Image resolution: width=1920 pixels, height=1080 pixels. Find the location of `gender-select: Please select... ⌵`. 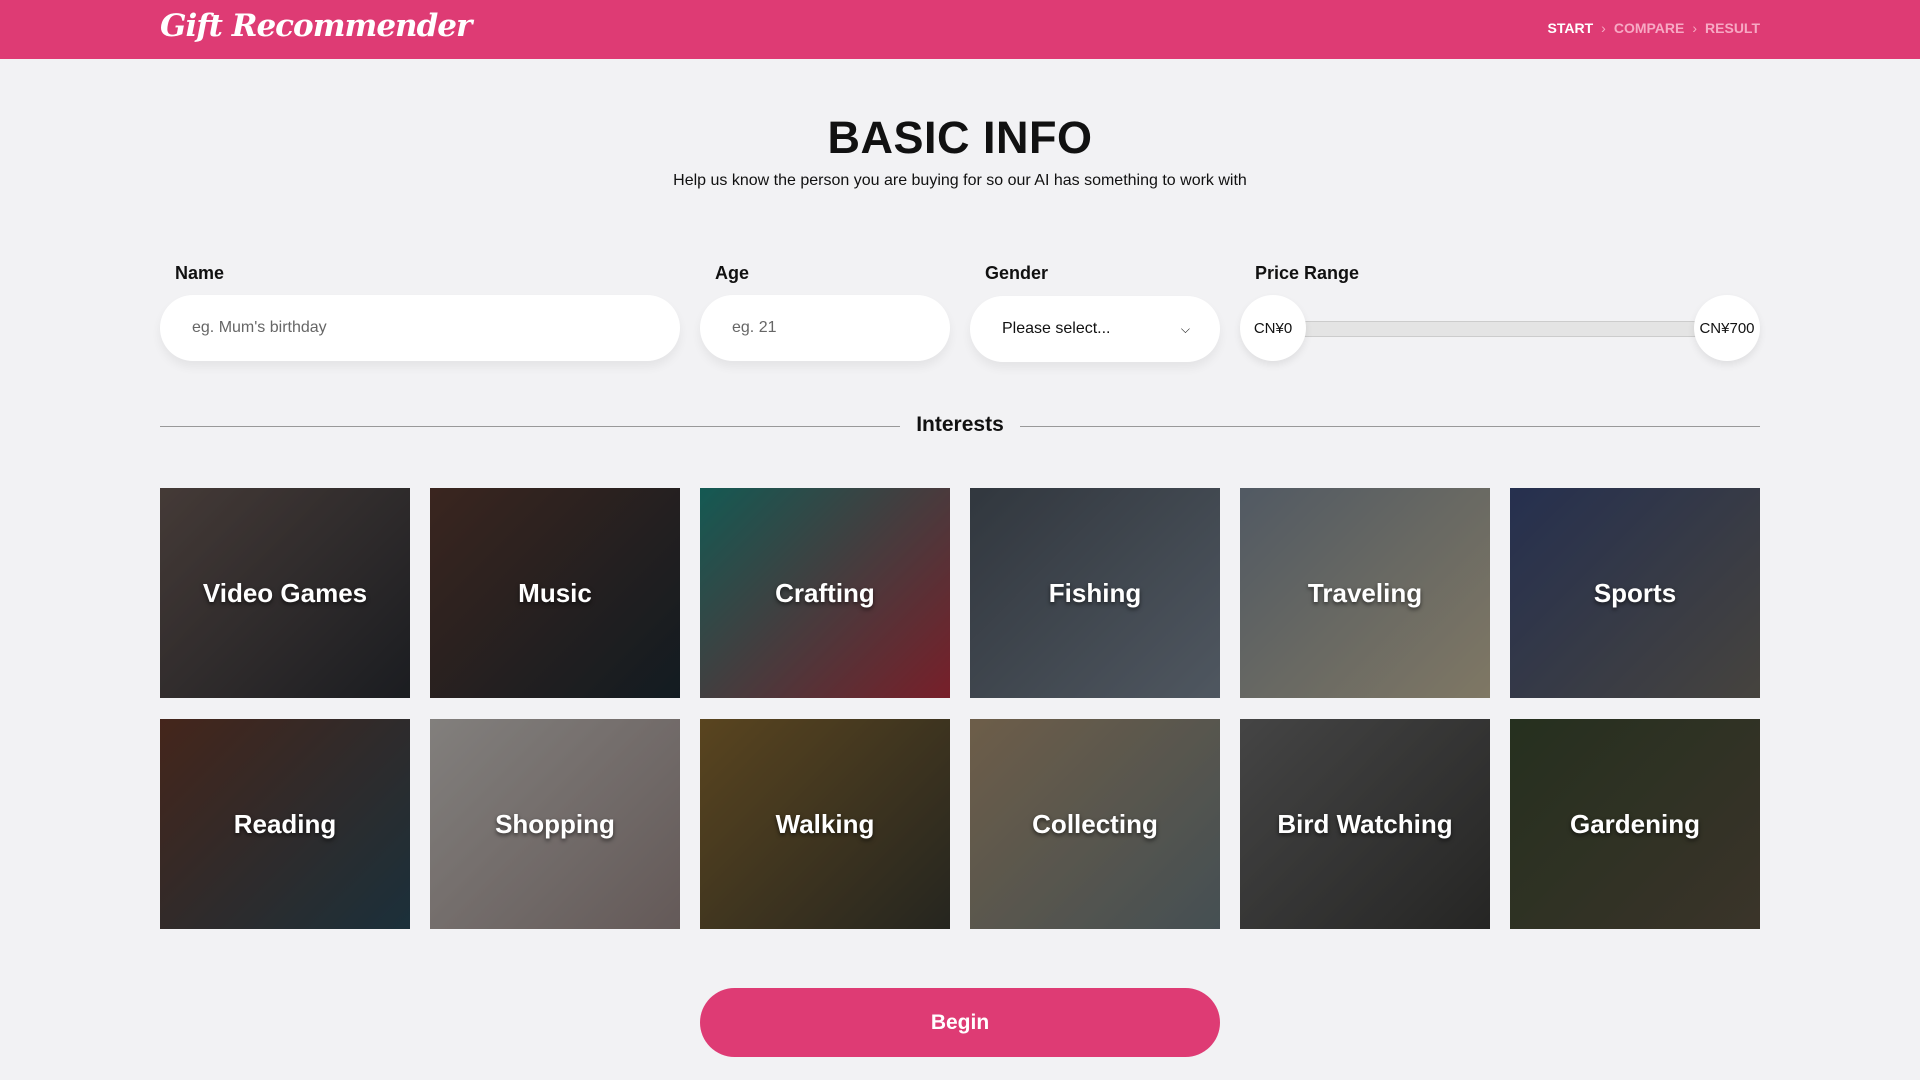

gender-select: Please select... ⌵ is located at coordinates (1095, 329).